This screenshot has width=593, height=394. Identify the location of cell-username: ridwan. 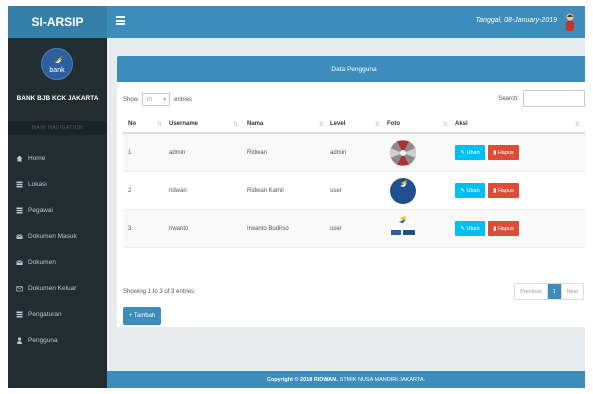
(178, 190).